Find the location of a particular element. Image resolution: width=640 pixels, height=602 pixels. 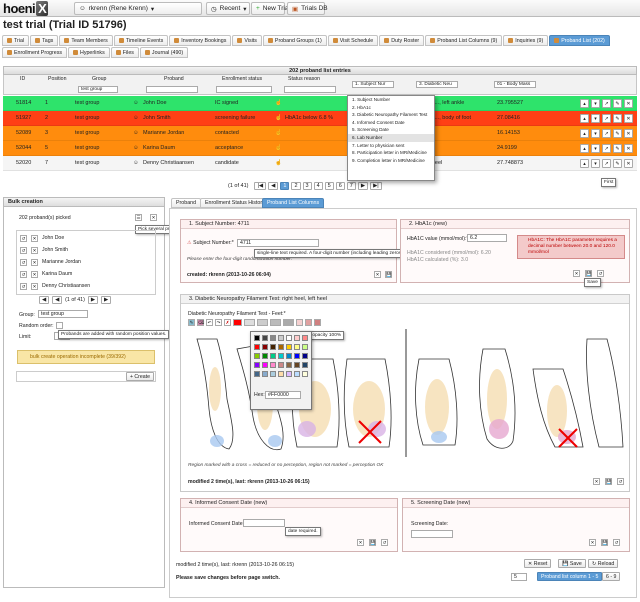

tab-inventory-bookings: Inventory Bookings is located at coordinates (200, 40).